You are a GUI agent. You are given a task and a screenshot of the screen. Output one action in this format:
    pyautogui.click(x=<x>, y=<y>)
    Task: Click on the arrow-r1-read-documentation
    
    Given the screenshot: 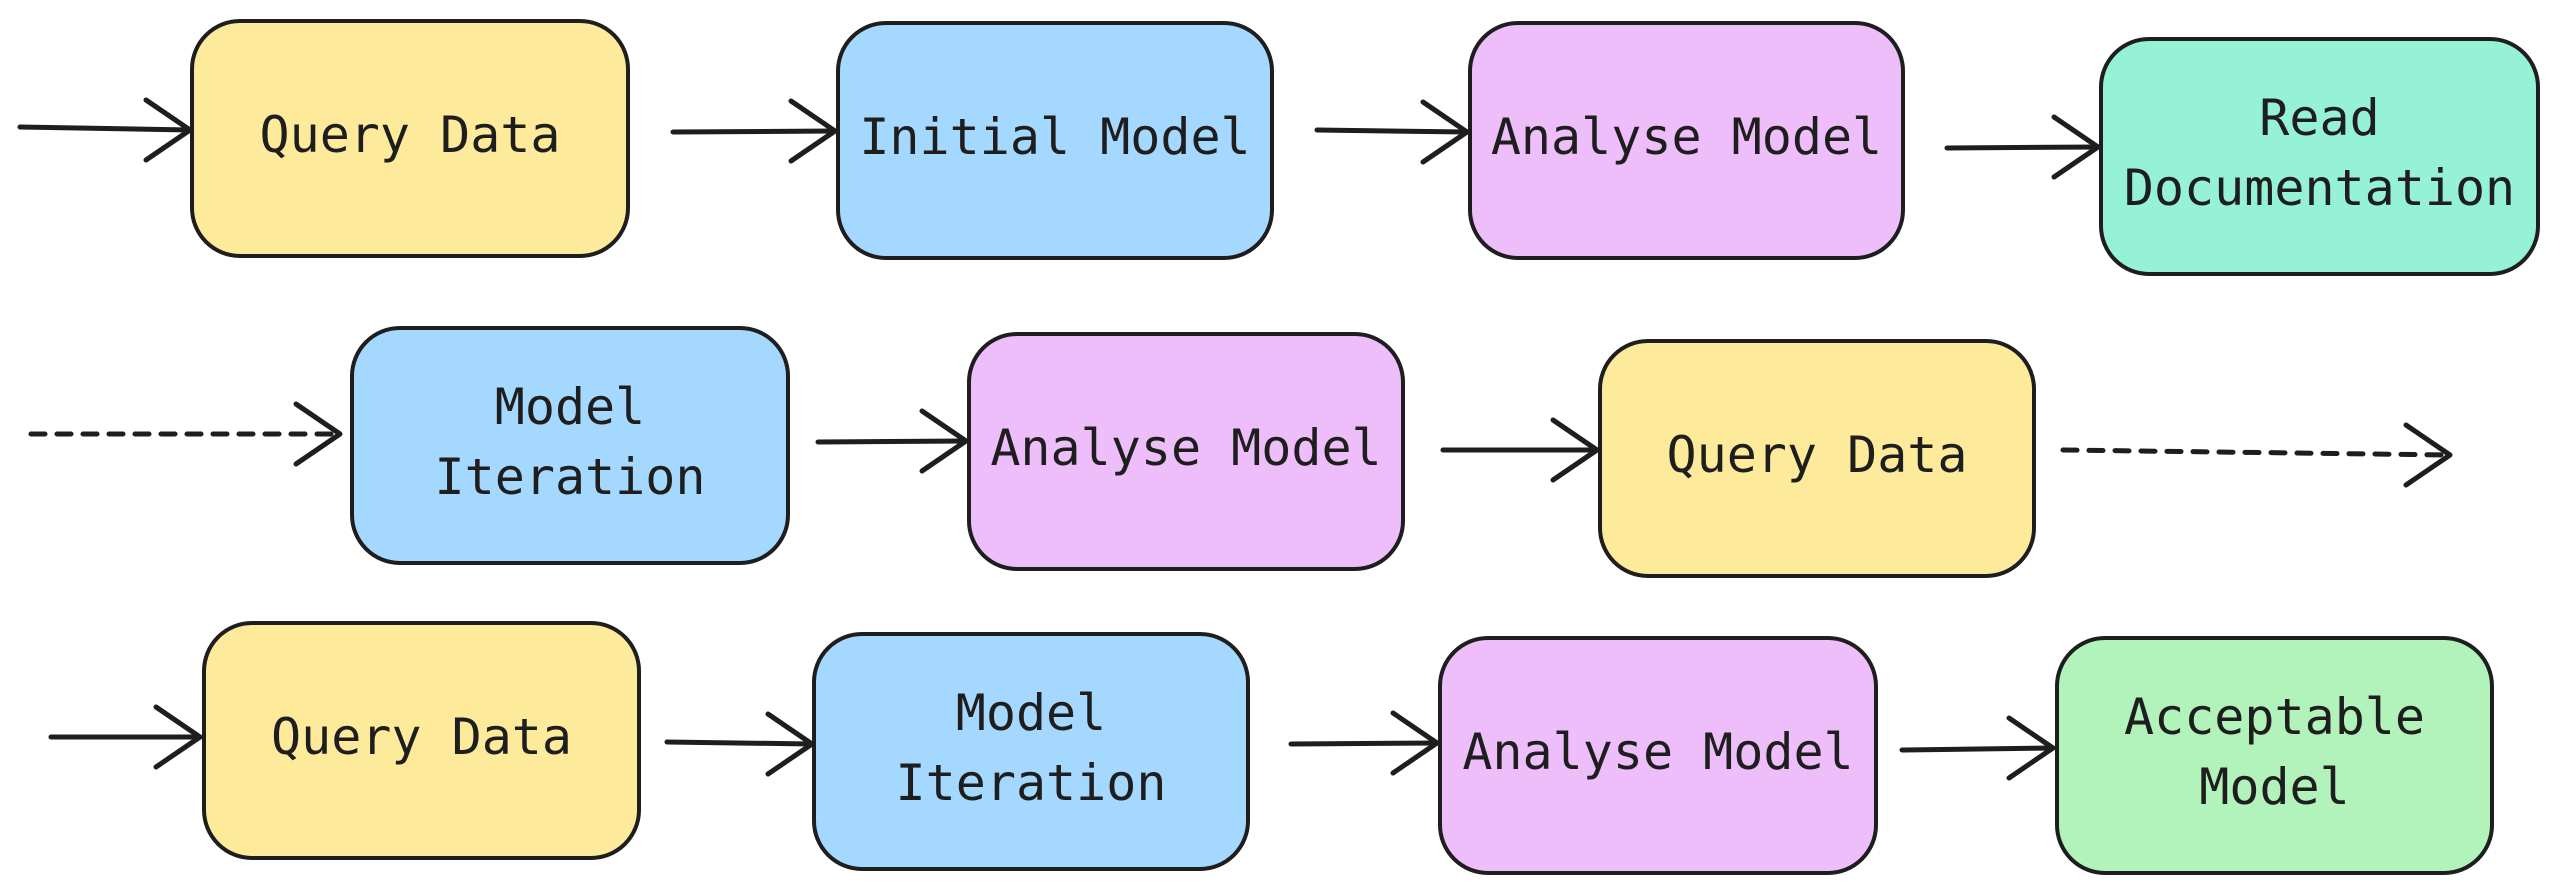 What is the action you would take?
    pyautogui.click(x=2022, y=147)
    